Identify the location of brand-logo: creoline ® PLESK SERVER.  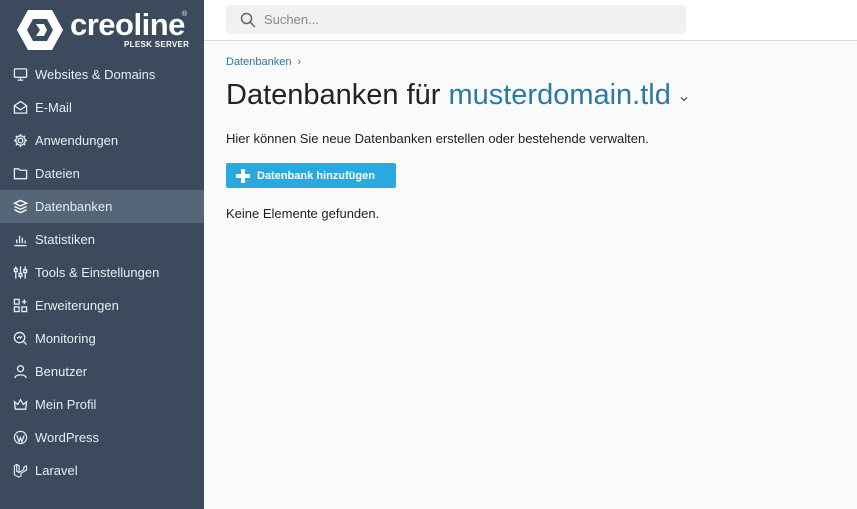
(106, 29).